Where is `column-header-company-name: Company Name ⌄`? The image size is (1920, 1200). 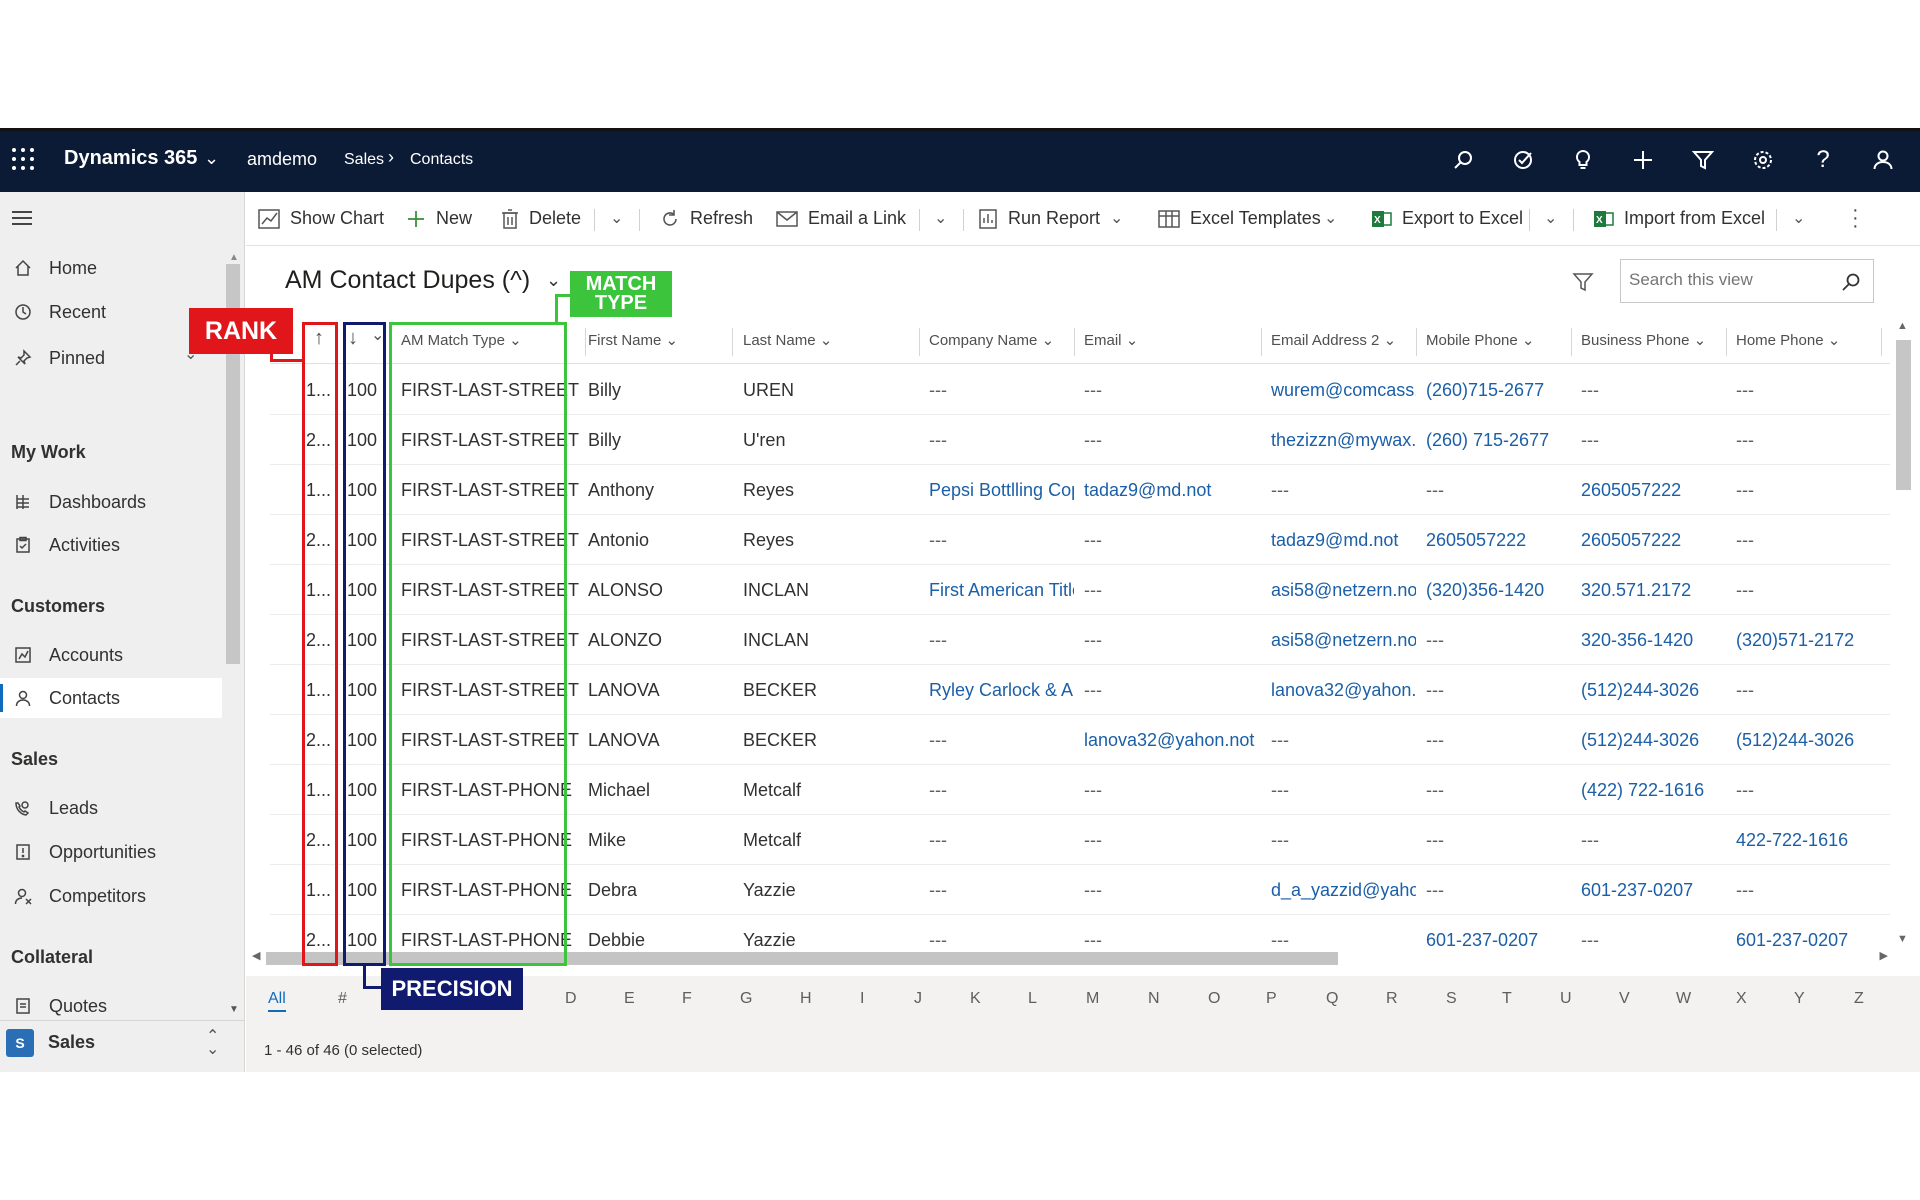 column-header-company-name: Company Name ⌄ is located at coordinates (991, 340).